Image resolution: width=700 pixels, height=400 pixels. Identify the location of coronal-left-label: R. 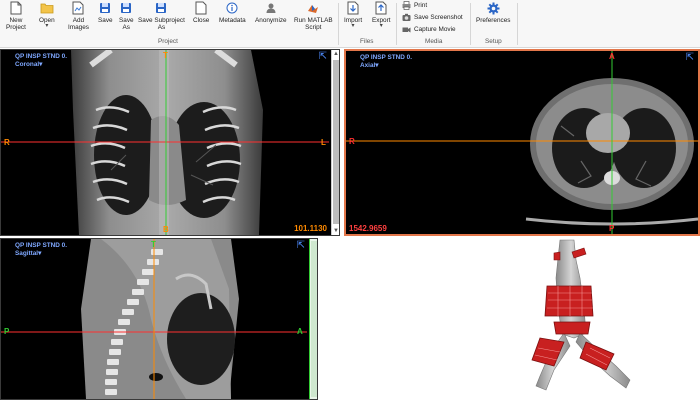
(7, 142).